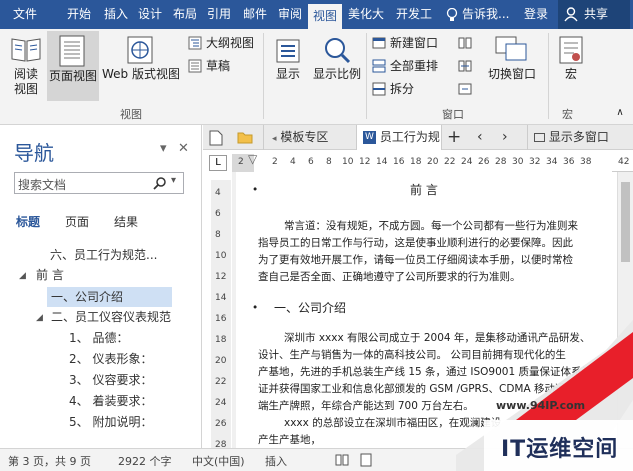 This screenshot has width=633, height=471. What do you see at coordinates (560, 449) in the screenshot?
I see `watermark-brand: IT运维空间` at bounding box center [560, 449].